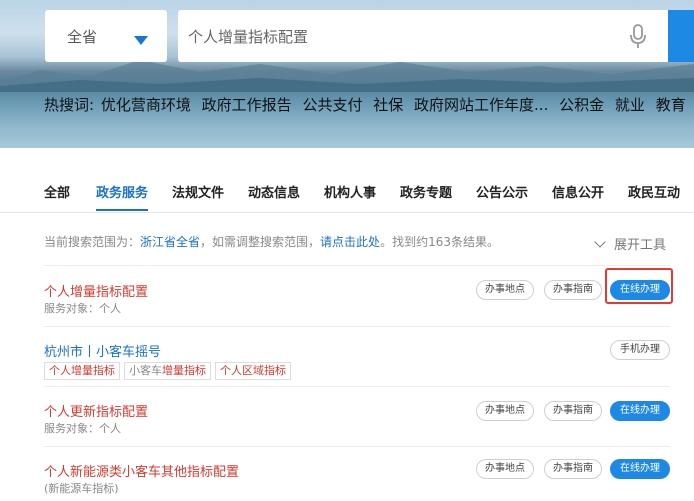  Describe the element at coordinates (578, 191) in the screenshot. I see `tab-disclosure: 信息公开` at that location.